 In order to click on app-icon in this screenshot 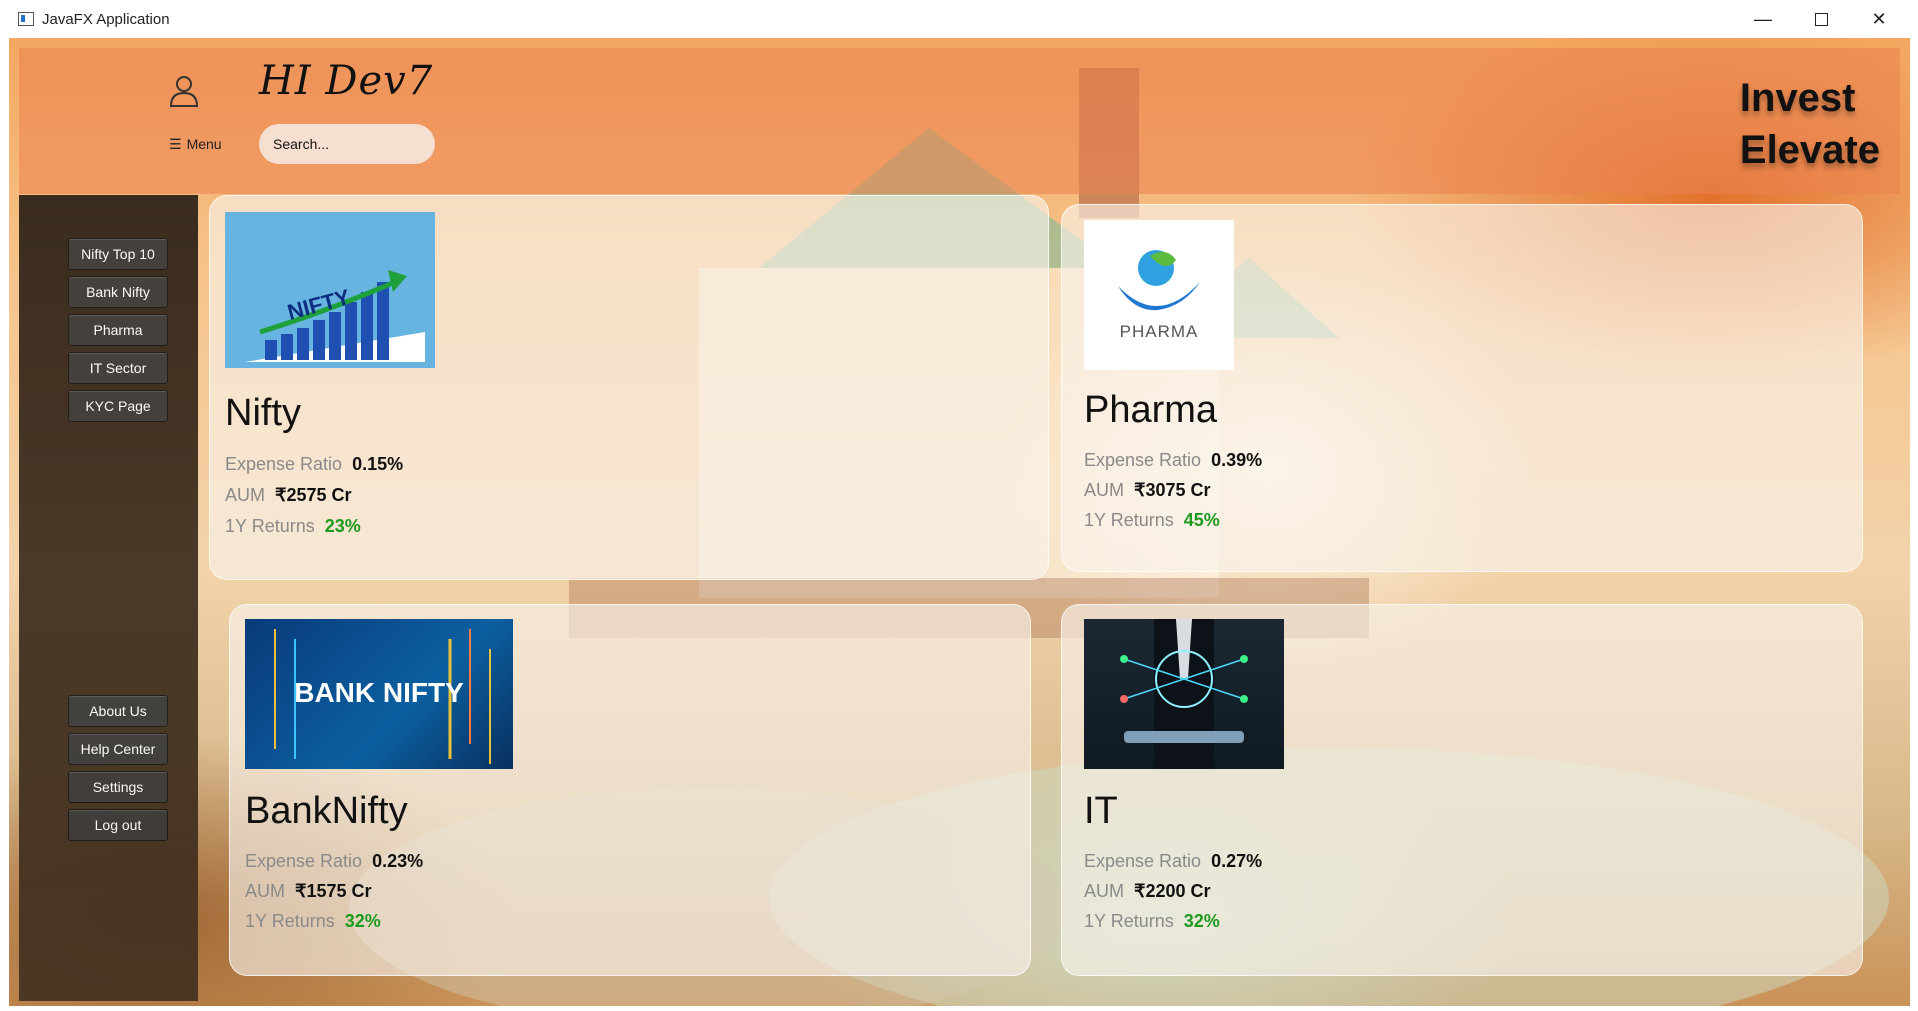, I will do `click(26, 19)`.